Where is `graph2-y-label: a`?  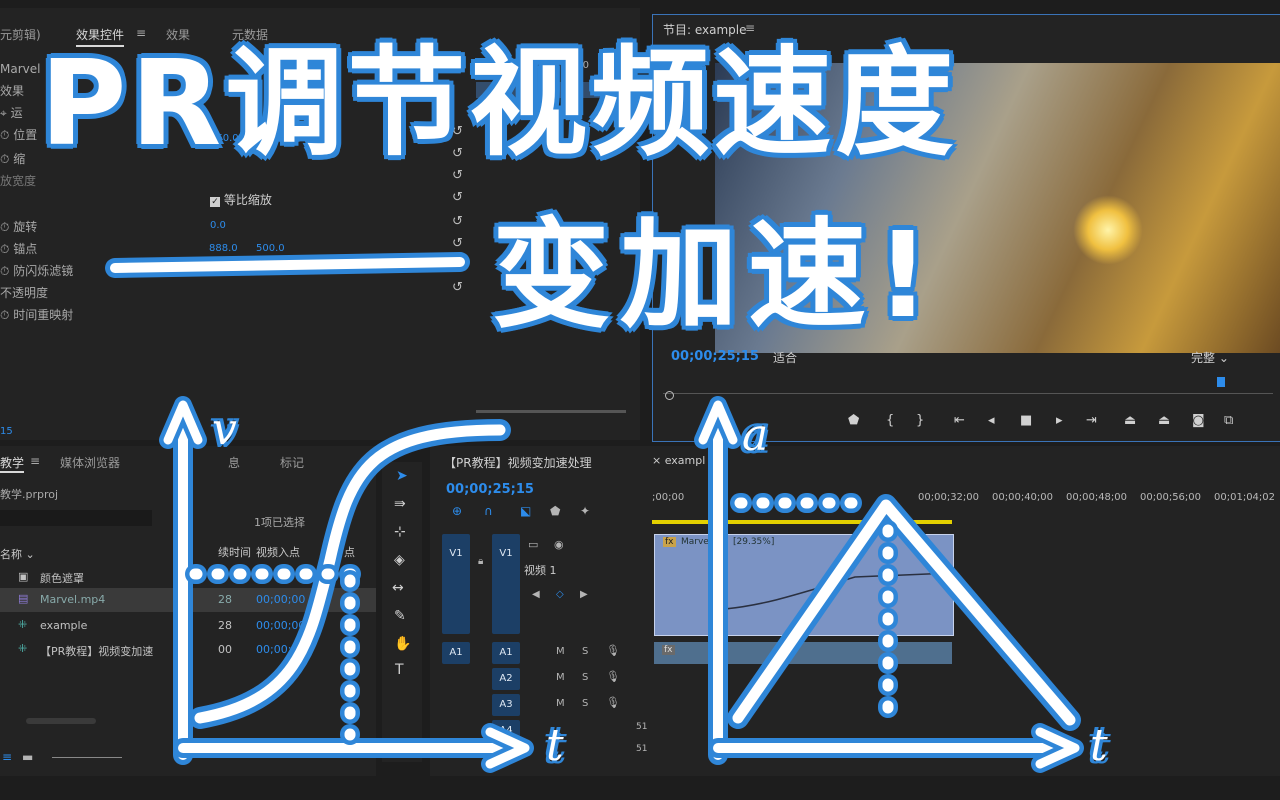 graph2-y-label: a is located at coordinates (755, 435).